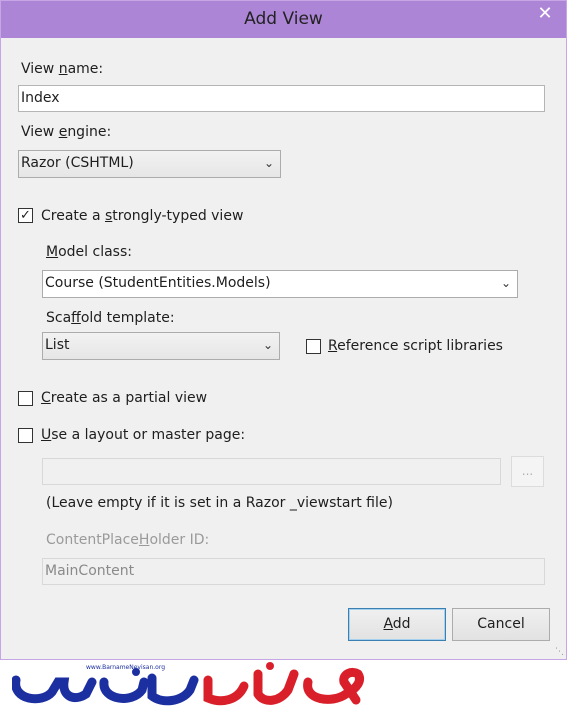  What do you see at coordinates (77, 163) in the screenshot?
I see `view-engine-value: Razor (CSHTML)` at bounding box center [77, 163].